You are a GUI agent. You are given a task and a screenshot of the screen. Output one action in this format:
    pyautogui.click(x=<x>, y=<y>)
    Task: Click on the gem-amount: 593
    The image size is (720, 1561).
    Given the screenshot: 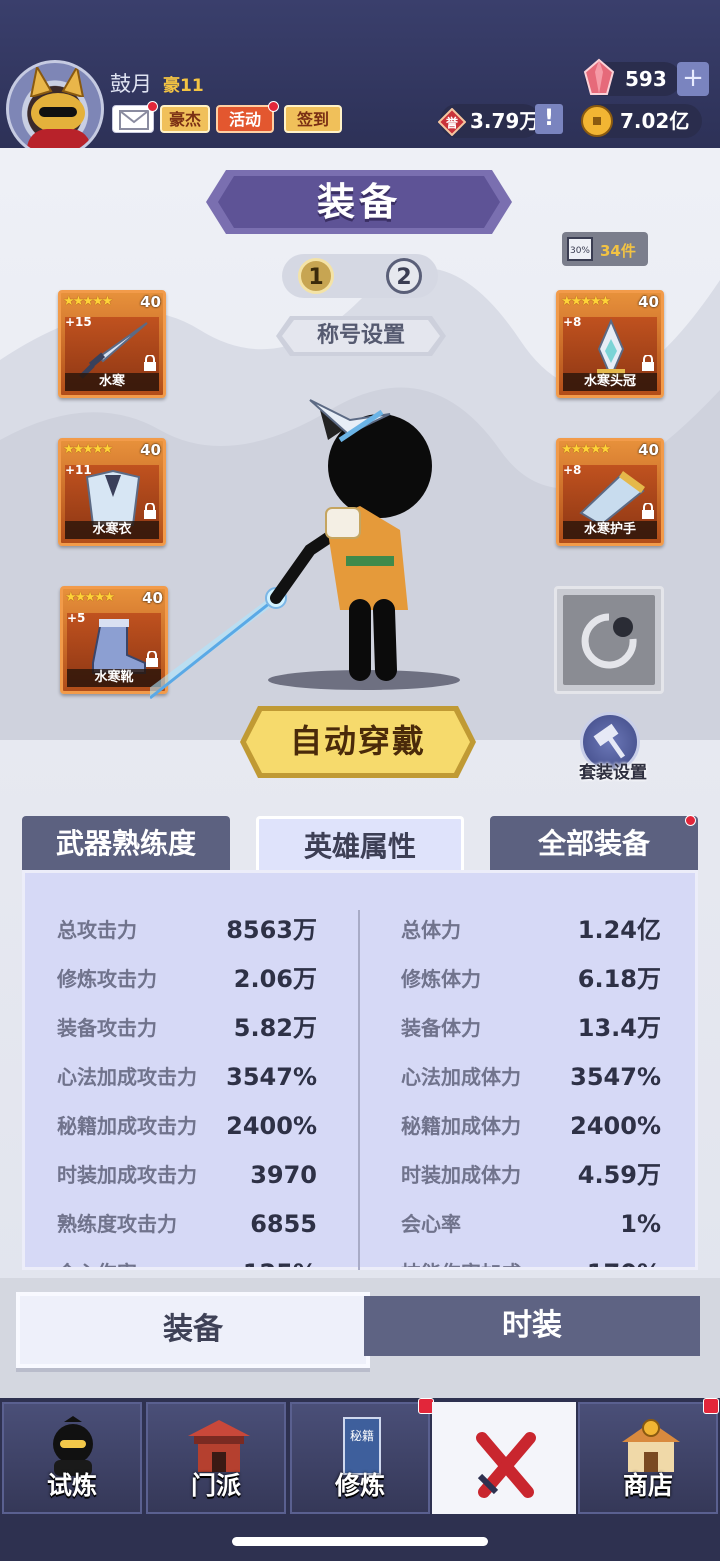 What is the action you would take?
    pyautogui.click(x=646, y=79)
    